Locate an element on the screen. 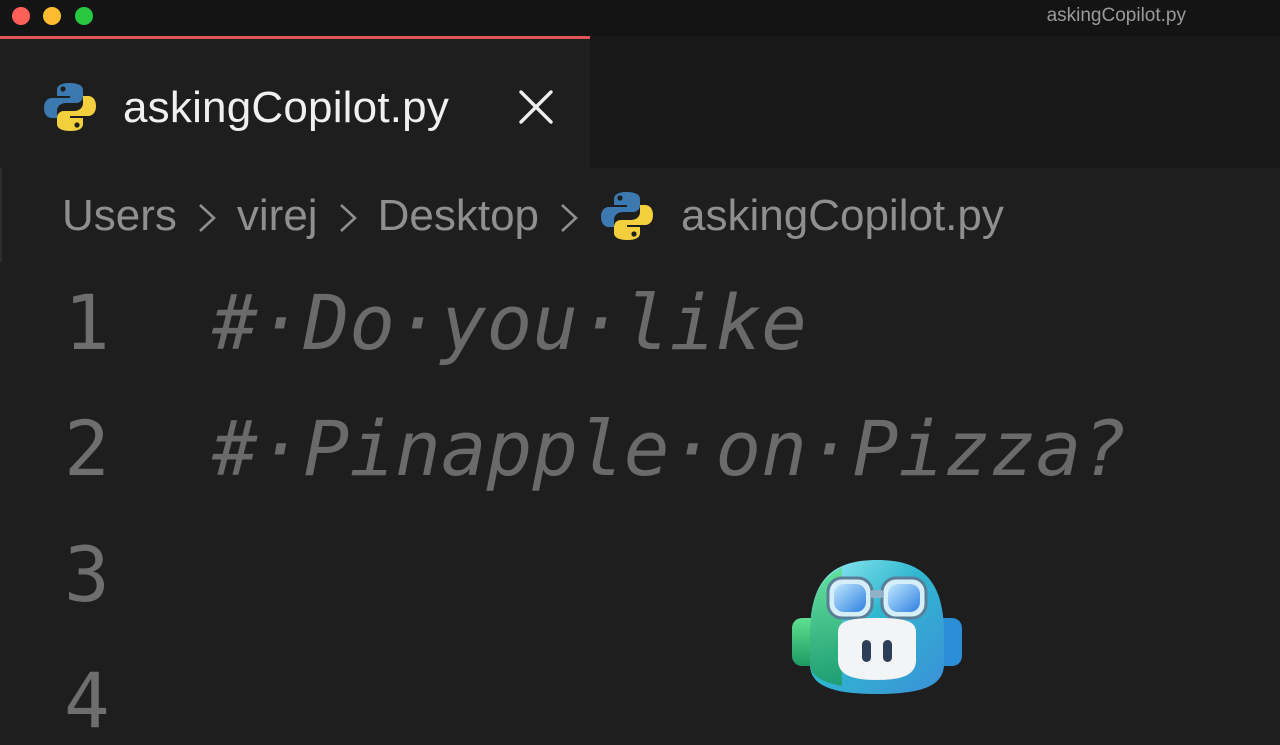 This screenshot has height=745, width=1280. tab-label: askingCopilot.py is located at coordinates (286, 107).